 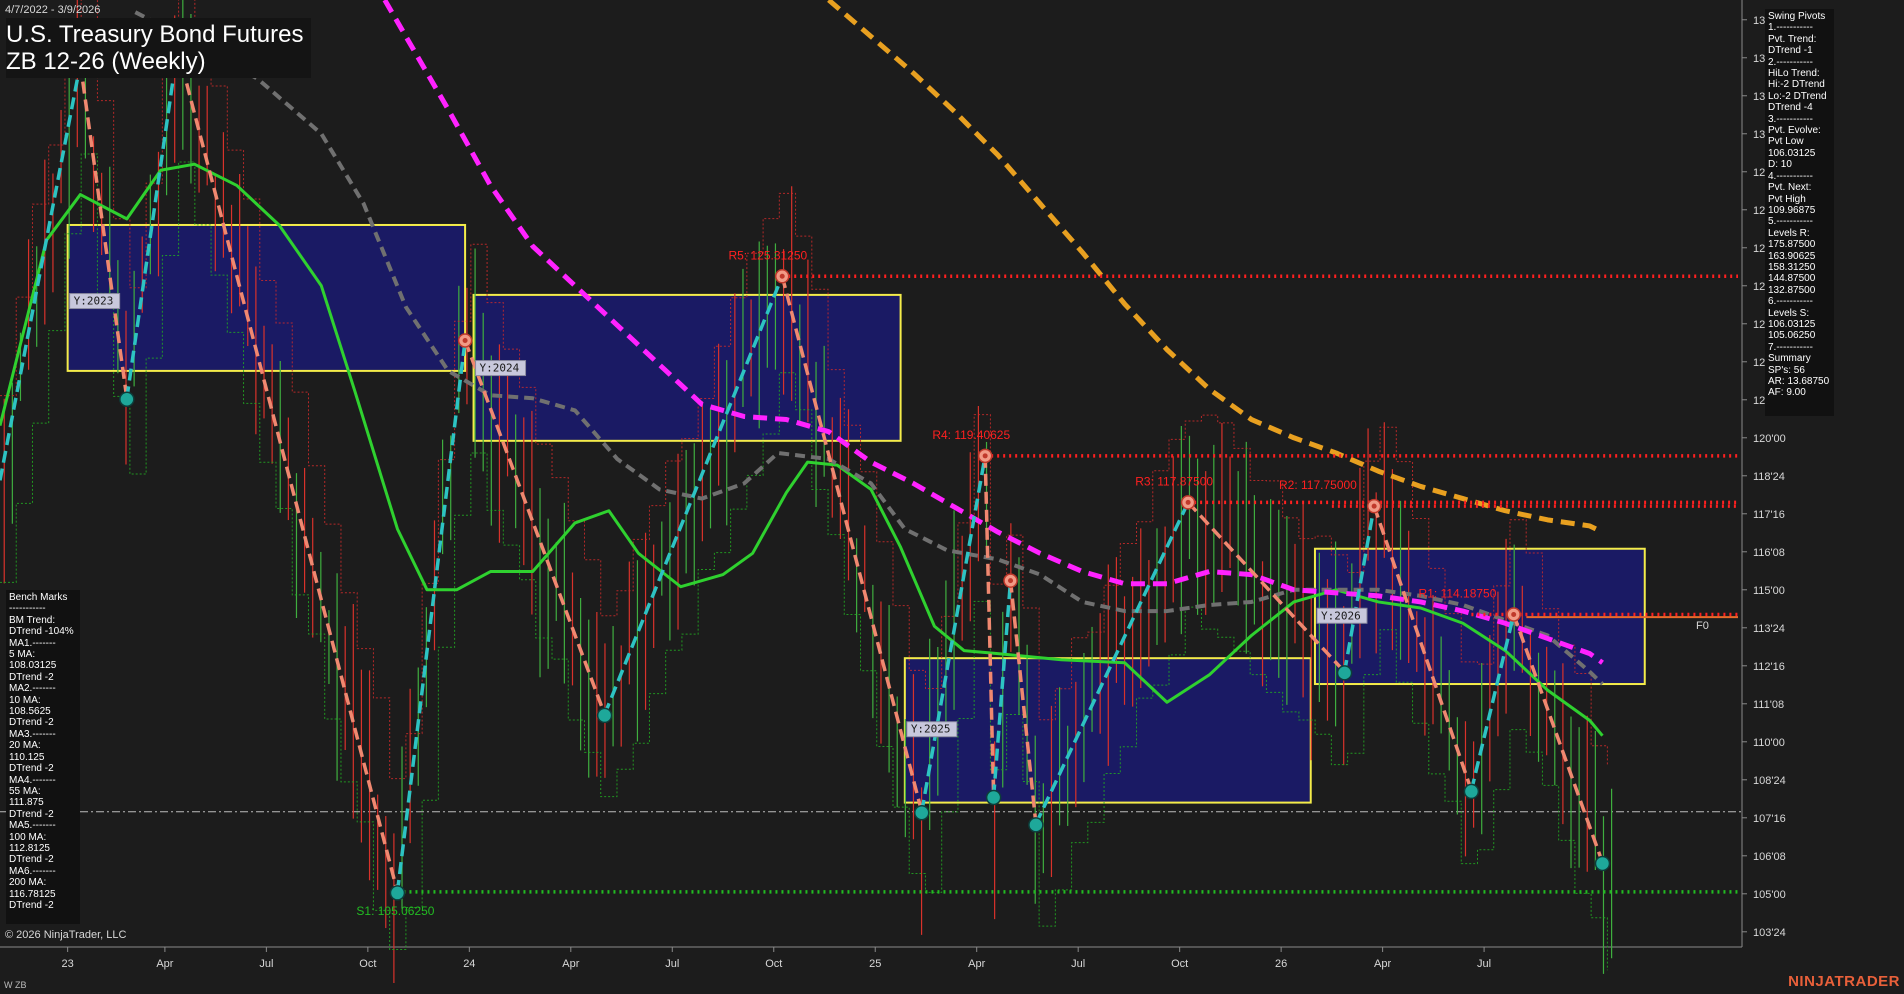 I want to click on year-tag-label: Y:2024, so click(x=500, y=368).